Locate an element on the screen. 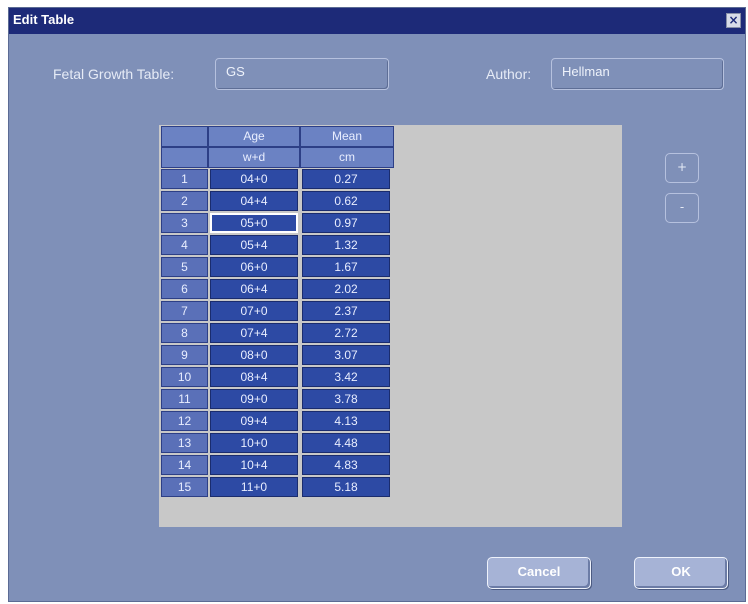 Image resolution: width=748 pixels, height=604 pixels. table-row: 6 06+4 2.02 is located at coordinates (277, 289).